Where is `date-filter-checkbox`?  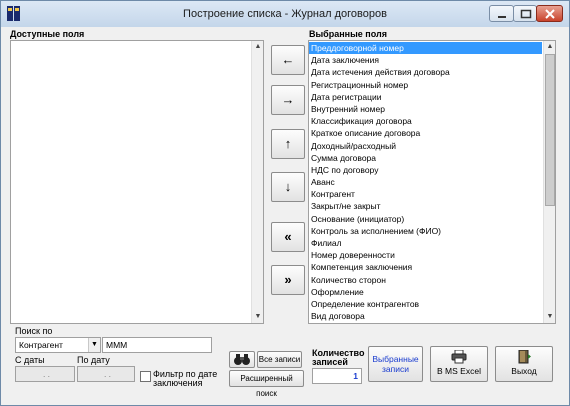 date-filter-checkbox is located at coordinates (145, 376).